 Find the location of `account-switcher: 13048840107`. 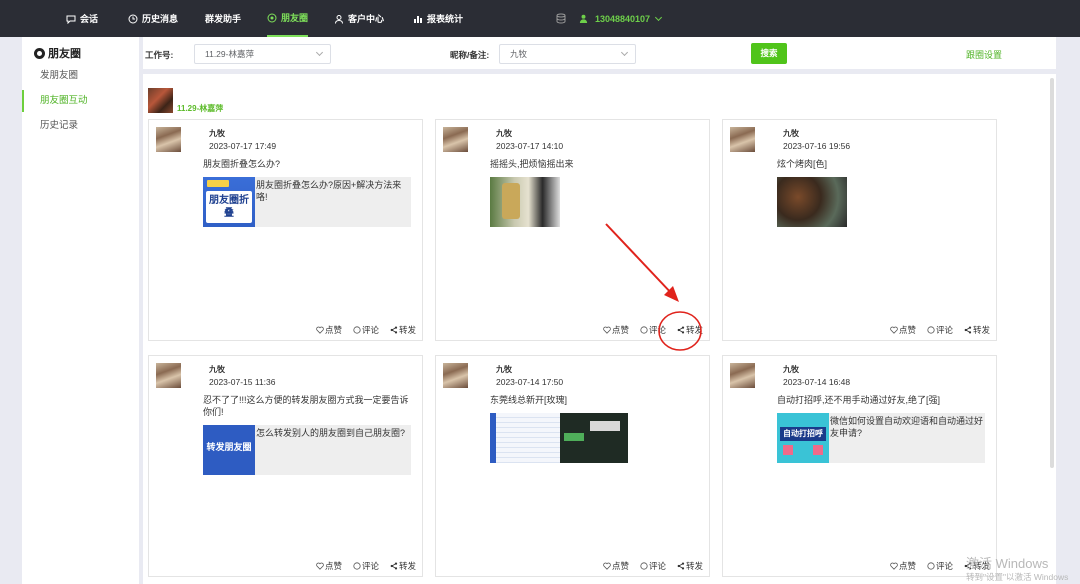

account-switcher: 13048840107 is located at coordinates (621, 18).